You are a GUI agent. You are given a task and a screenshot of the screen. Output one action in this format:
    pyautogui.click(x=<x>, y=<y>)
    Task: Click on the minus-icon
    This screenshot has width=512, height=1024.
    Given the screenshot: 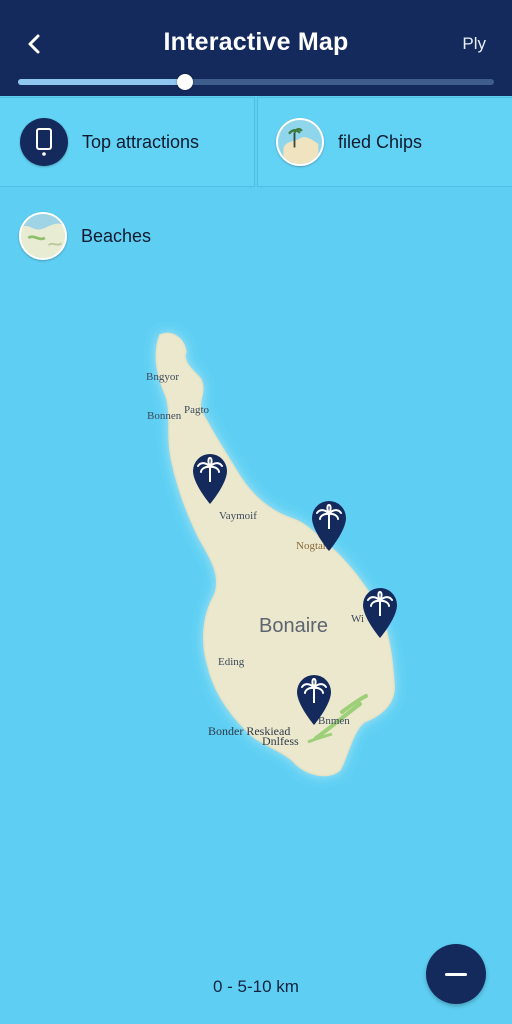 What is the action you would take?
    pyautogui.click(x=456, y=974)
    